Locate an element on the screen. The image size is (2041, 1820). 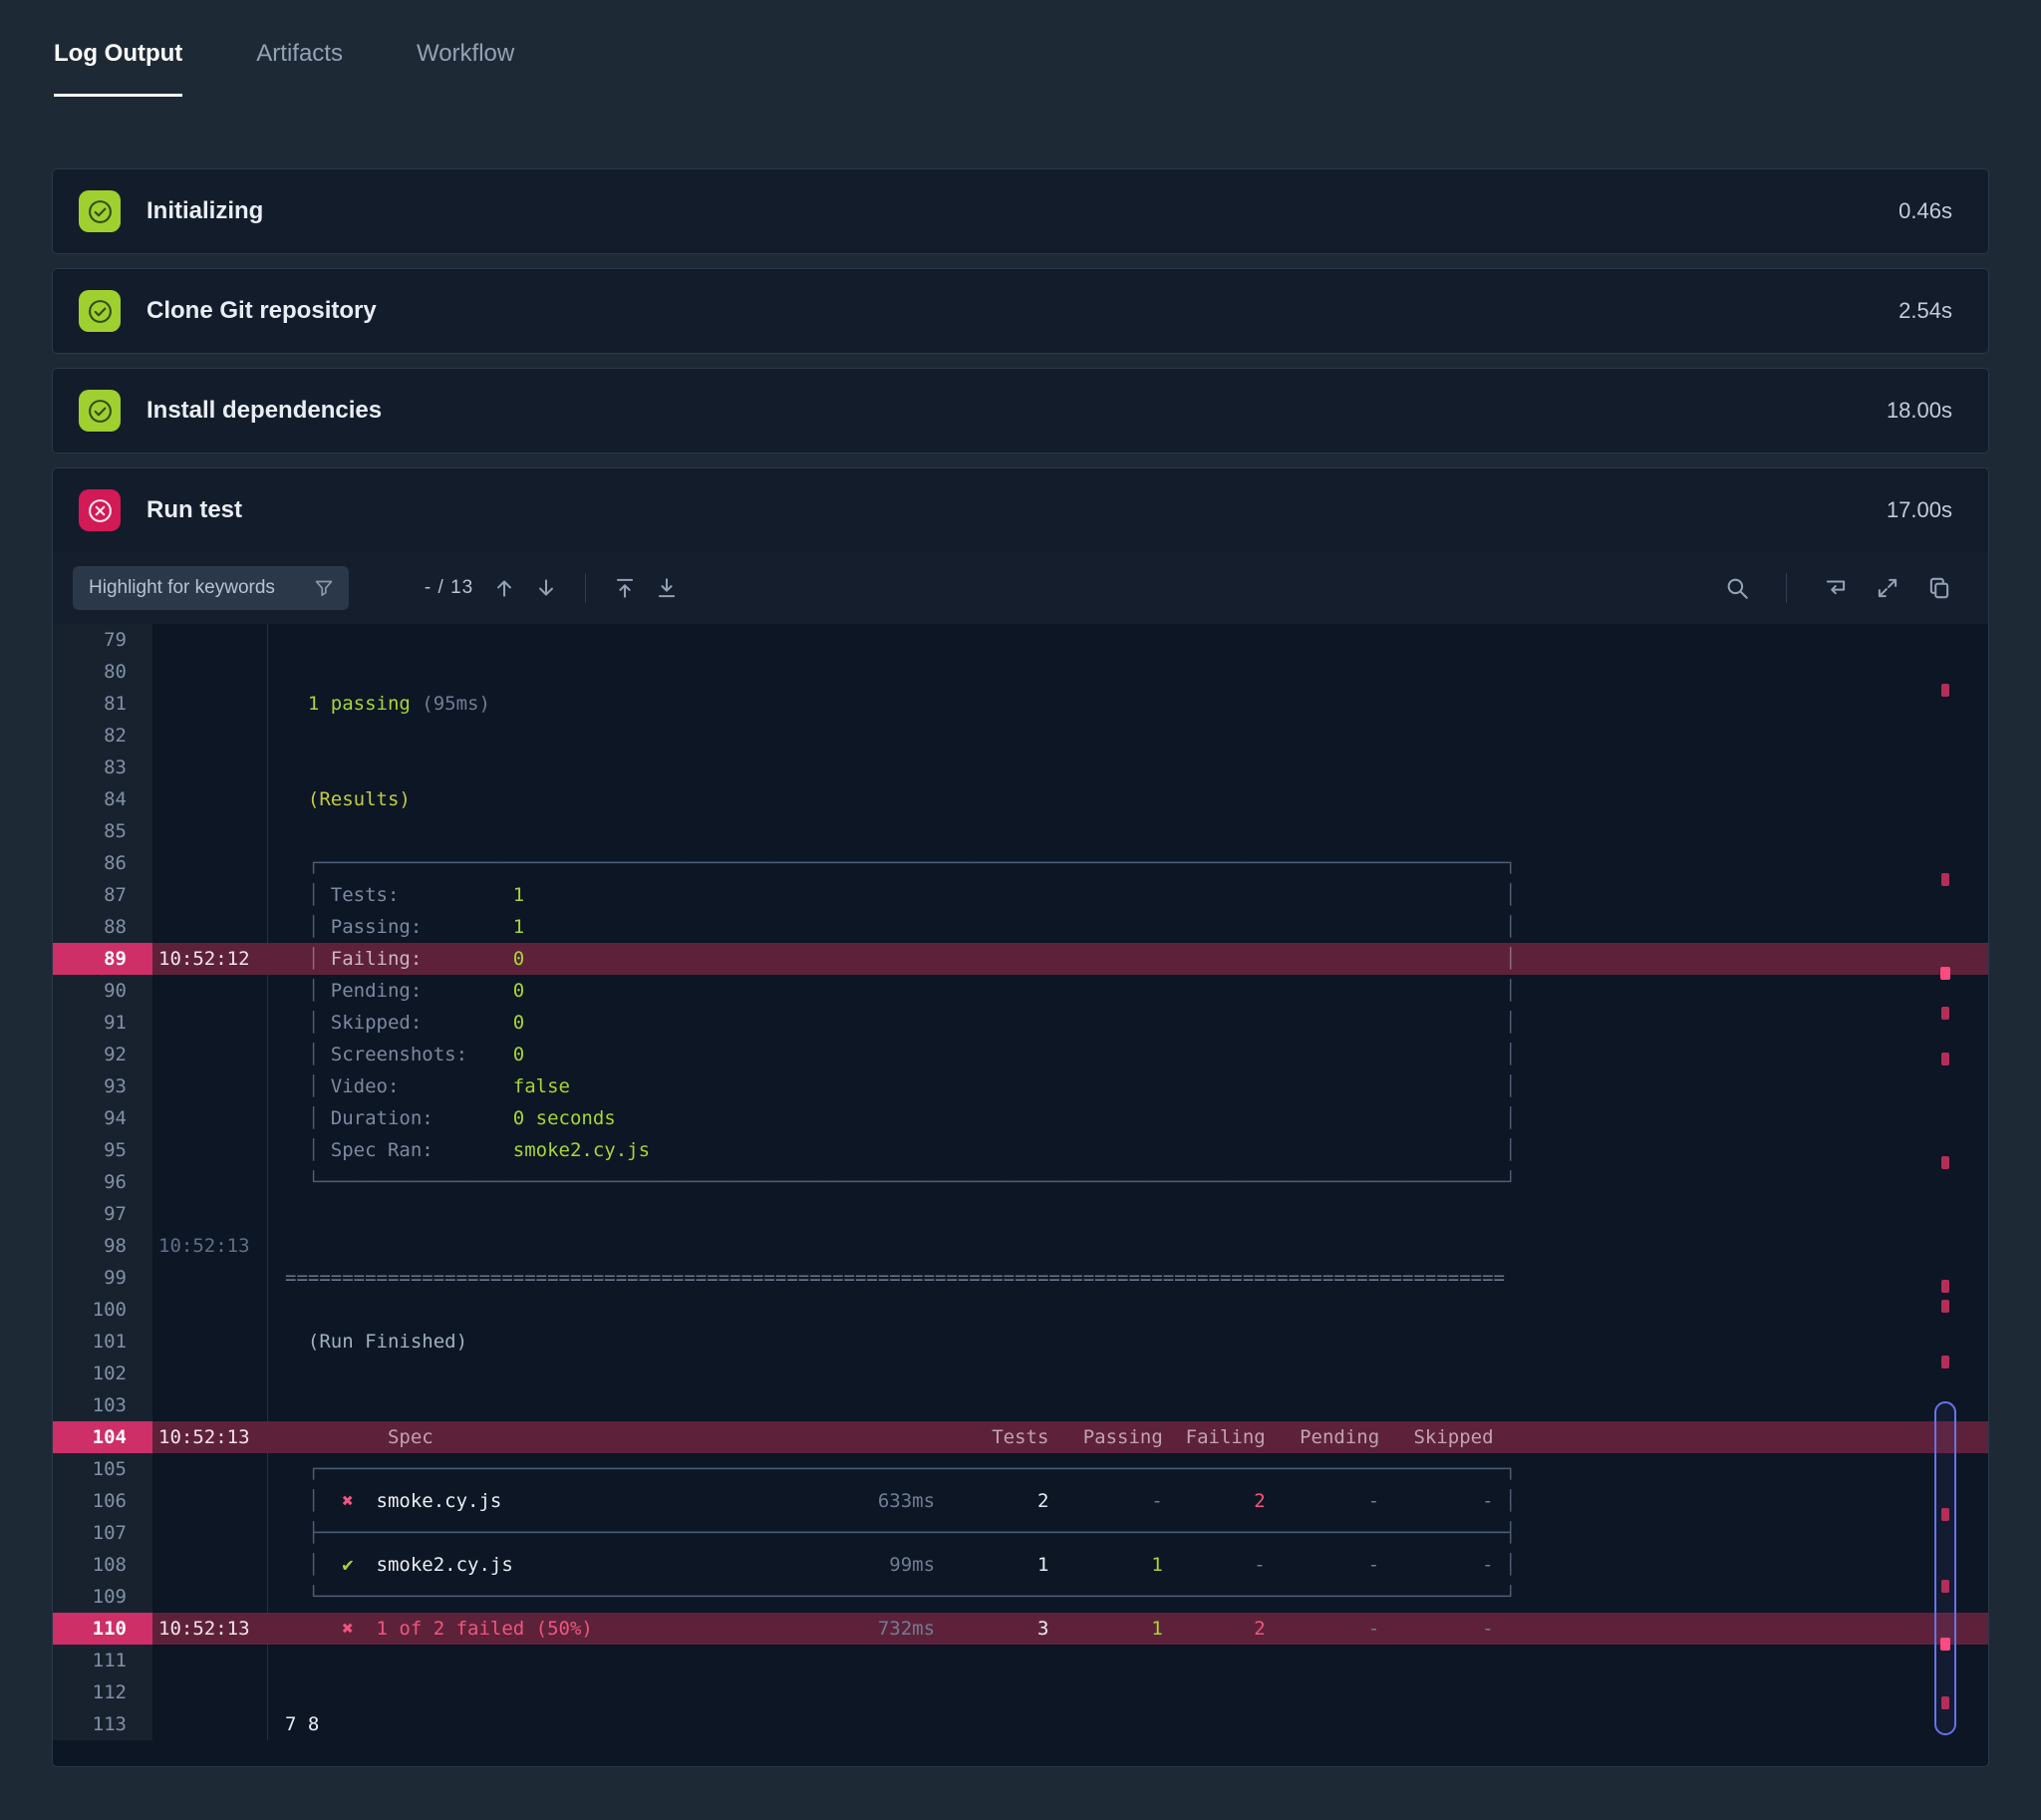
step-card-install-dependencies: Install dependencies 18.00s is located at coordinates (1020, 411).